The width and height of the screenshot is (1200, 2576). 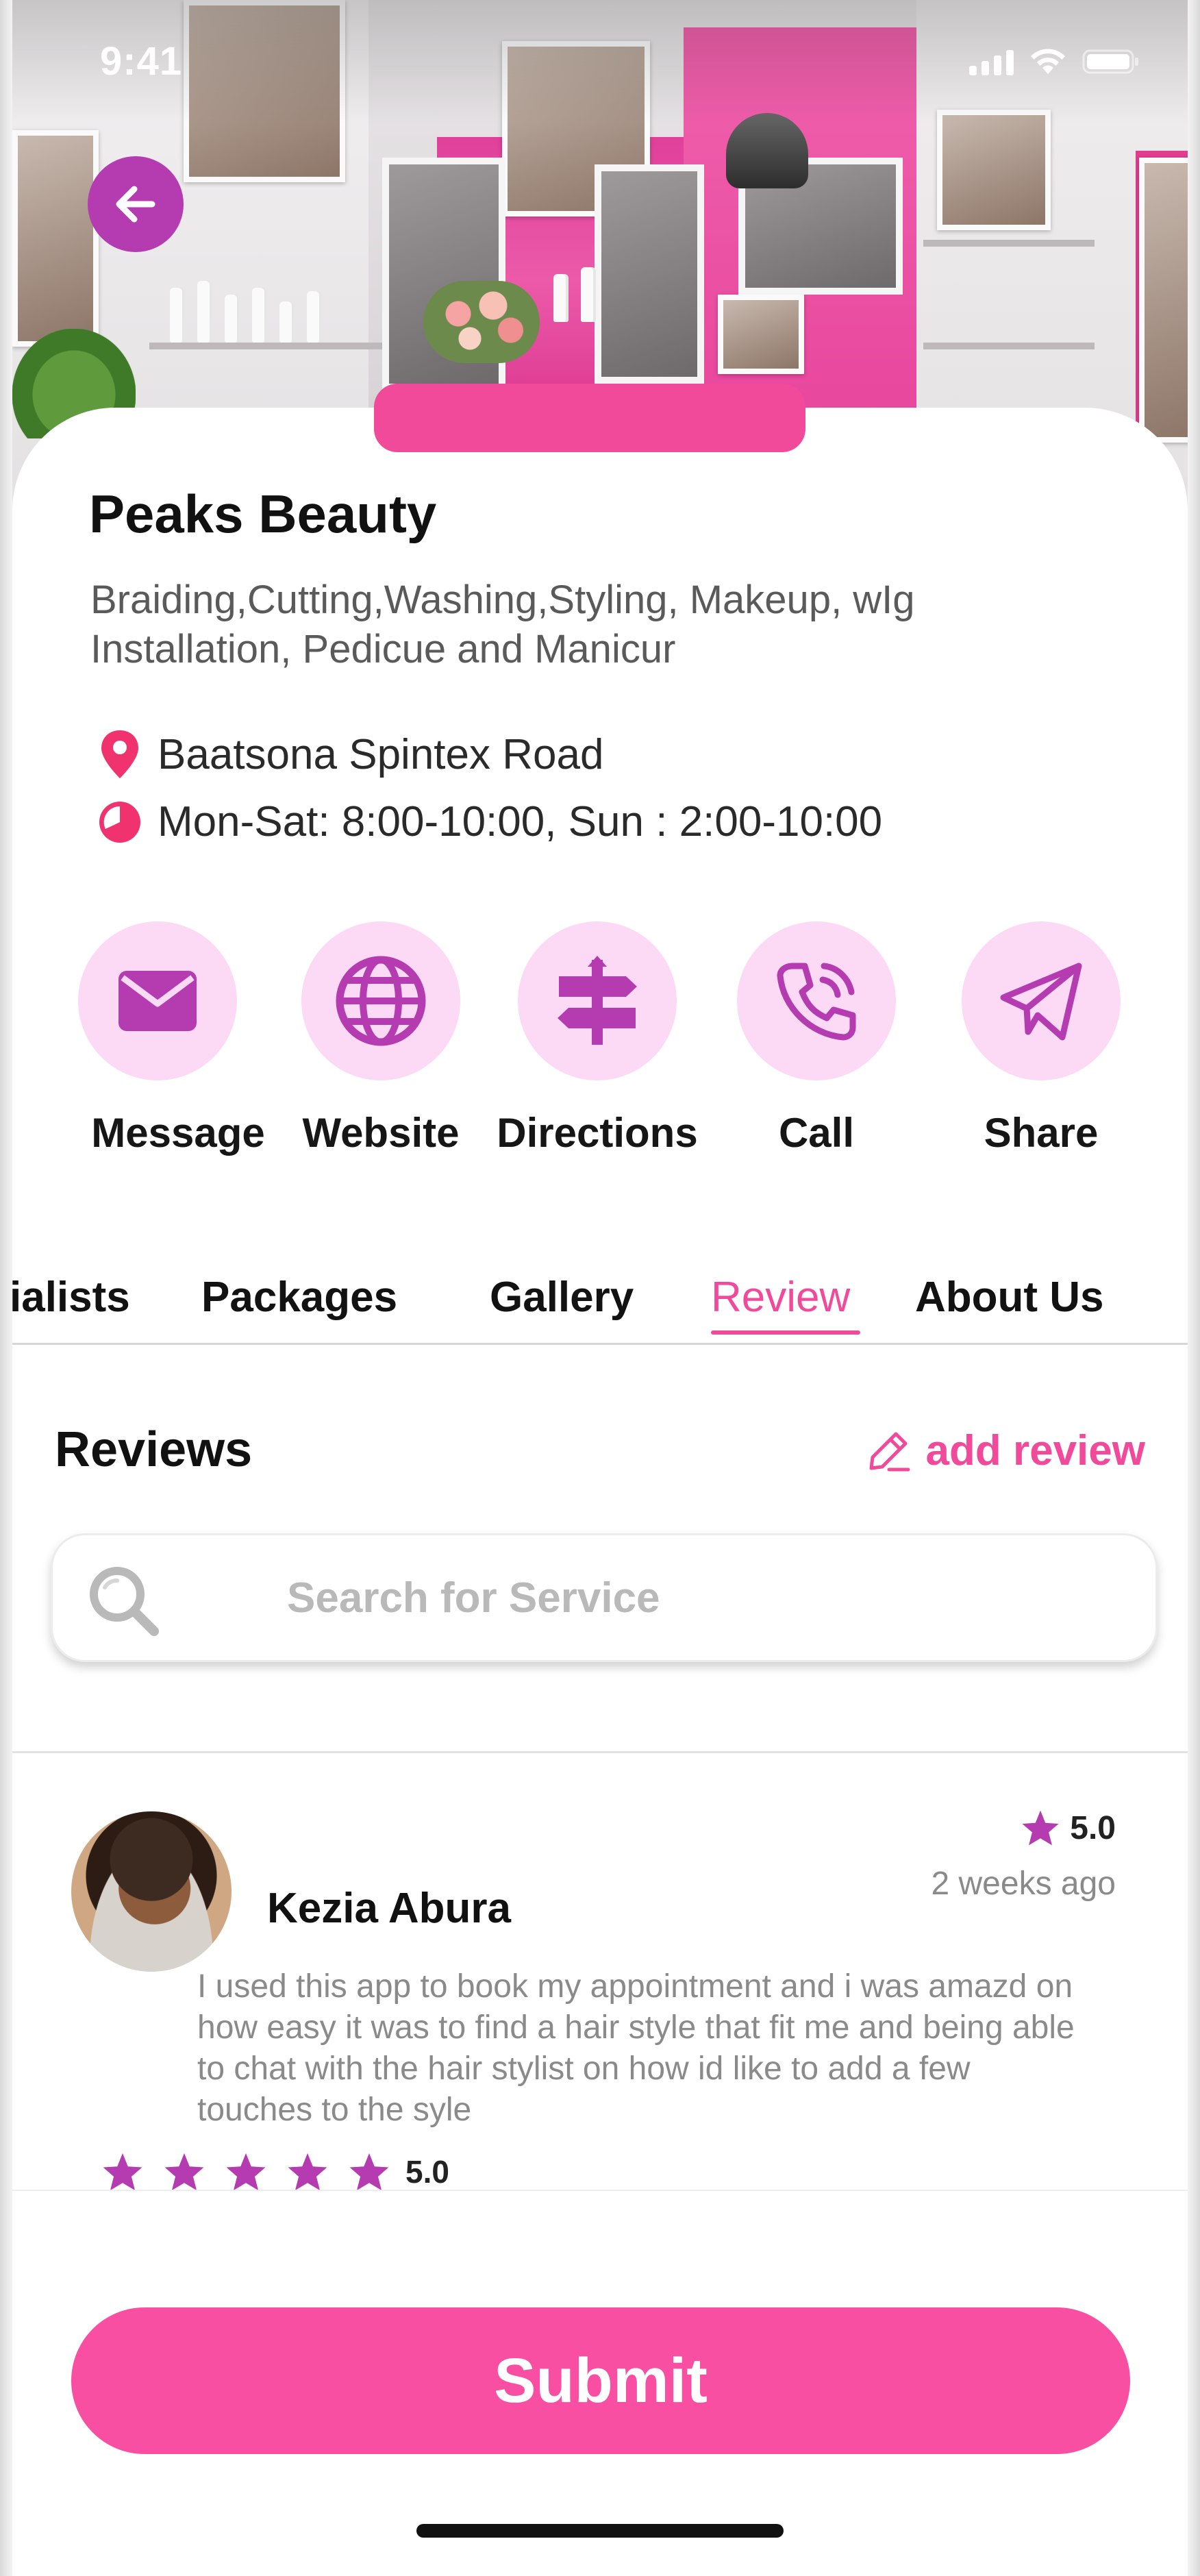 I want to click on signpost-icon, so click(x=597, y=1000).